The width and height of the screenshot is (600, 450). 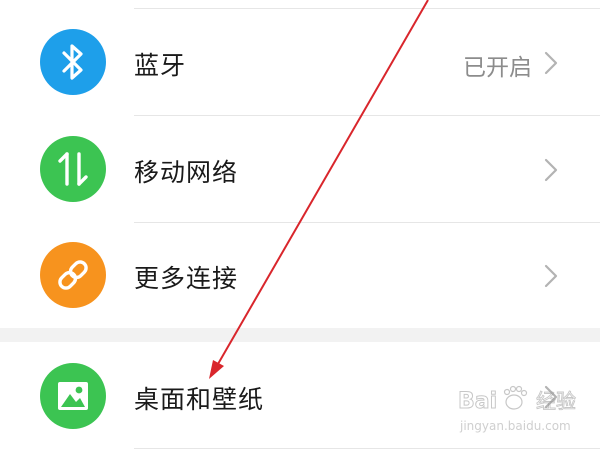 I want to click on link-chain-icon, so click(x=73, y=275).